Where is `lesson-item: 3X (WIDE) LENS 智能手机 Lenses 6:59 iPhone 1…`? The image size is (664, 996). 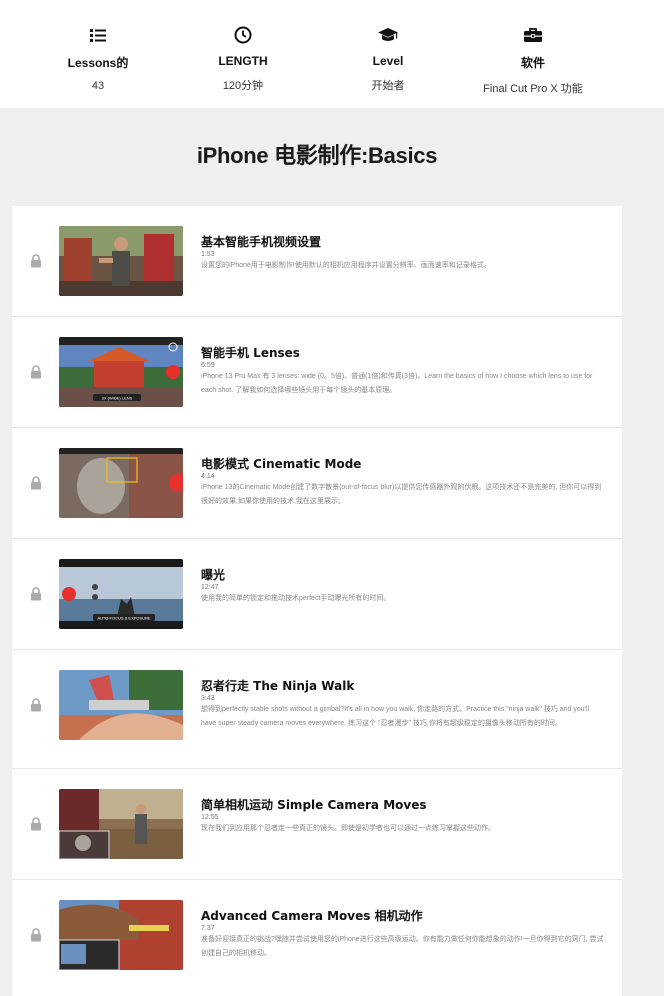 lesson-item: 3X (WIDE) LENS 智能手机 Lenses 6:59 iPhone 1… is located at coordinates (317, 372).